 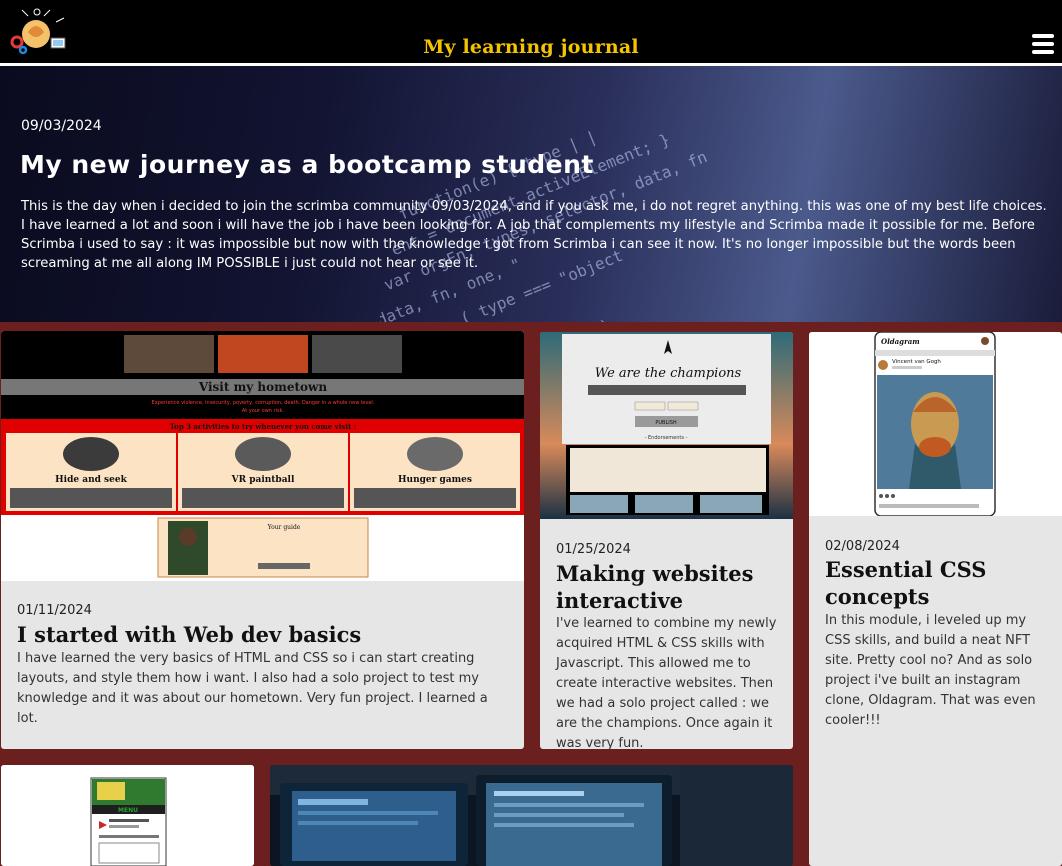 What do you see at coordinates (307, 164) in the screenshot?
I see `hero-title: My new journey as a bootcamp student` at bounding box center [307, 164].